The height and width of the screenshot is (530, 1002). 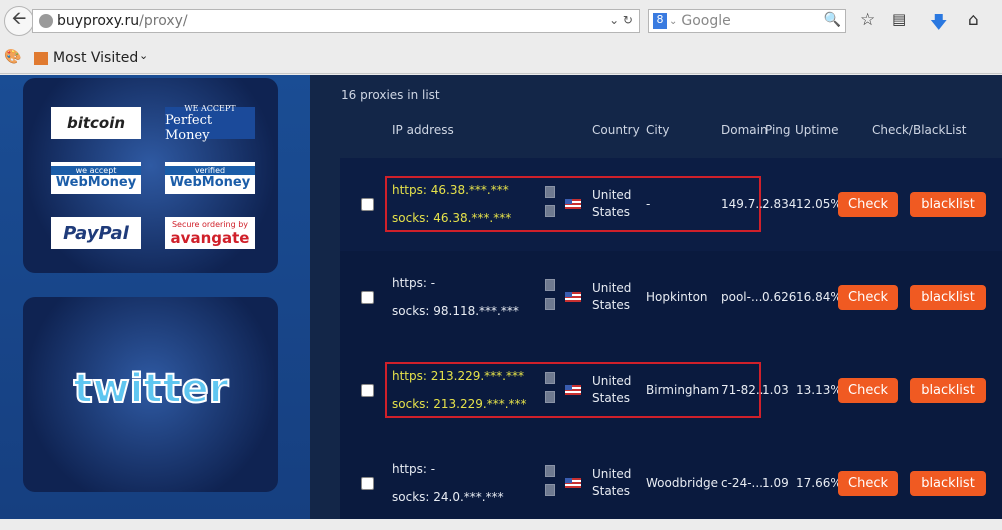 I want to click on payment-logo: we accept WebMoney, so click(x=96, y=178).